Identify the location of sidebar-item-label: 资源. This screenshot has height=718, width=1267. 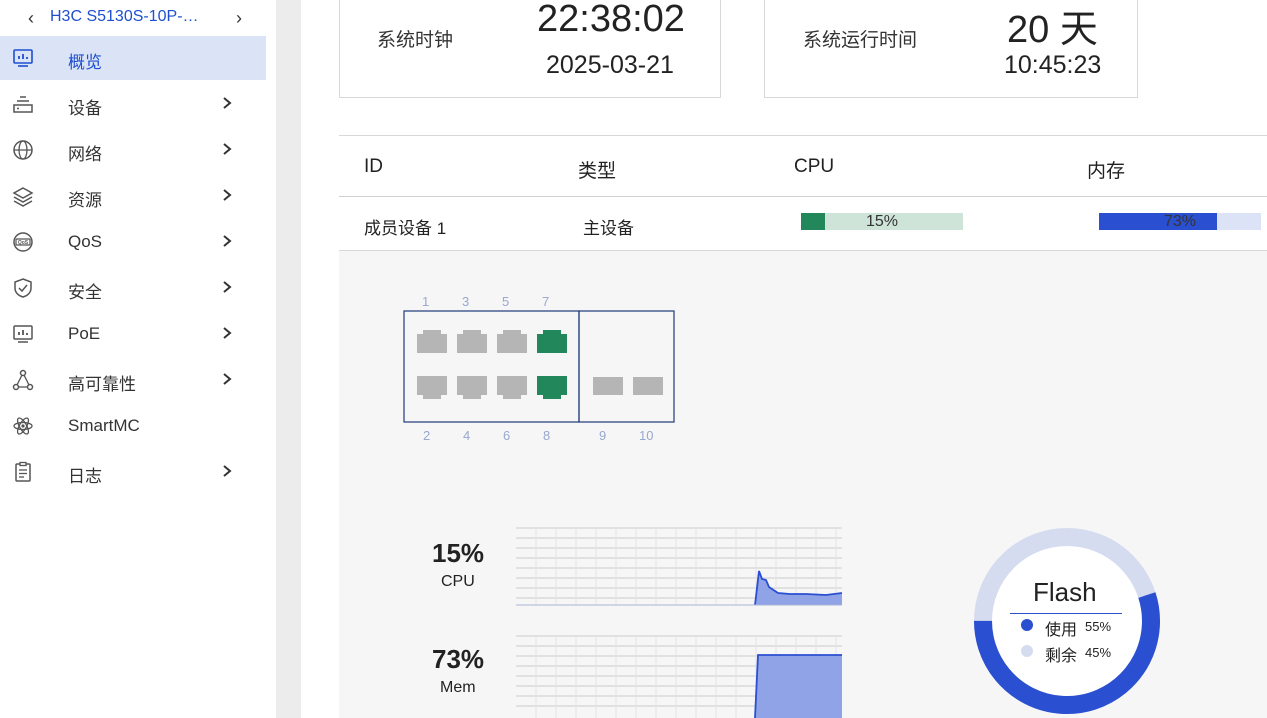
(85, 200).